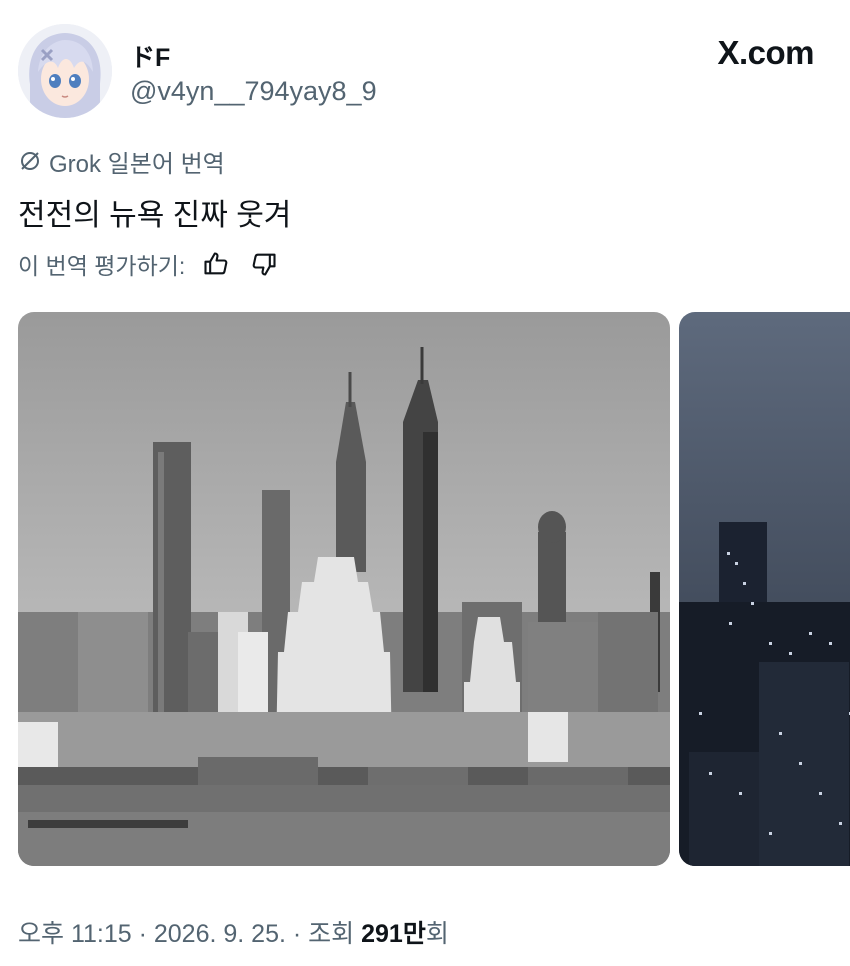 The width and height of the screenshot is (850, 966). I want to click on tweet-text: 전전의 뉴욕 진짜 웃겨, so click(155, 215).